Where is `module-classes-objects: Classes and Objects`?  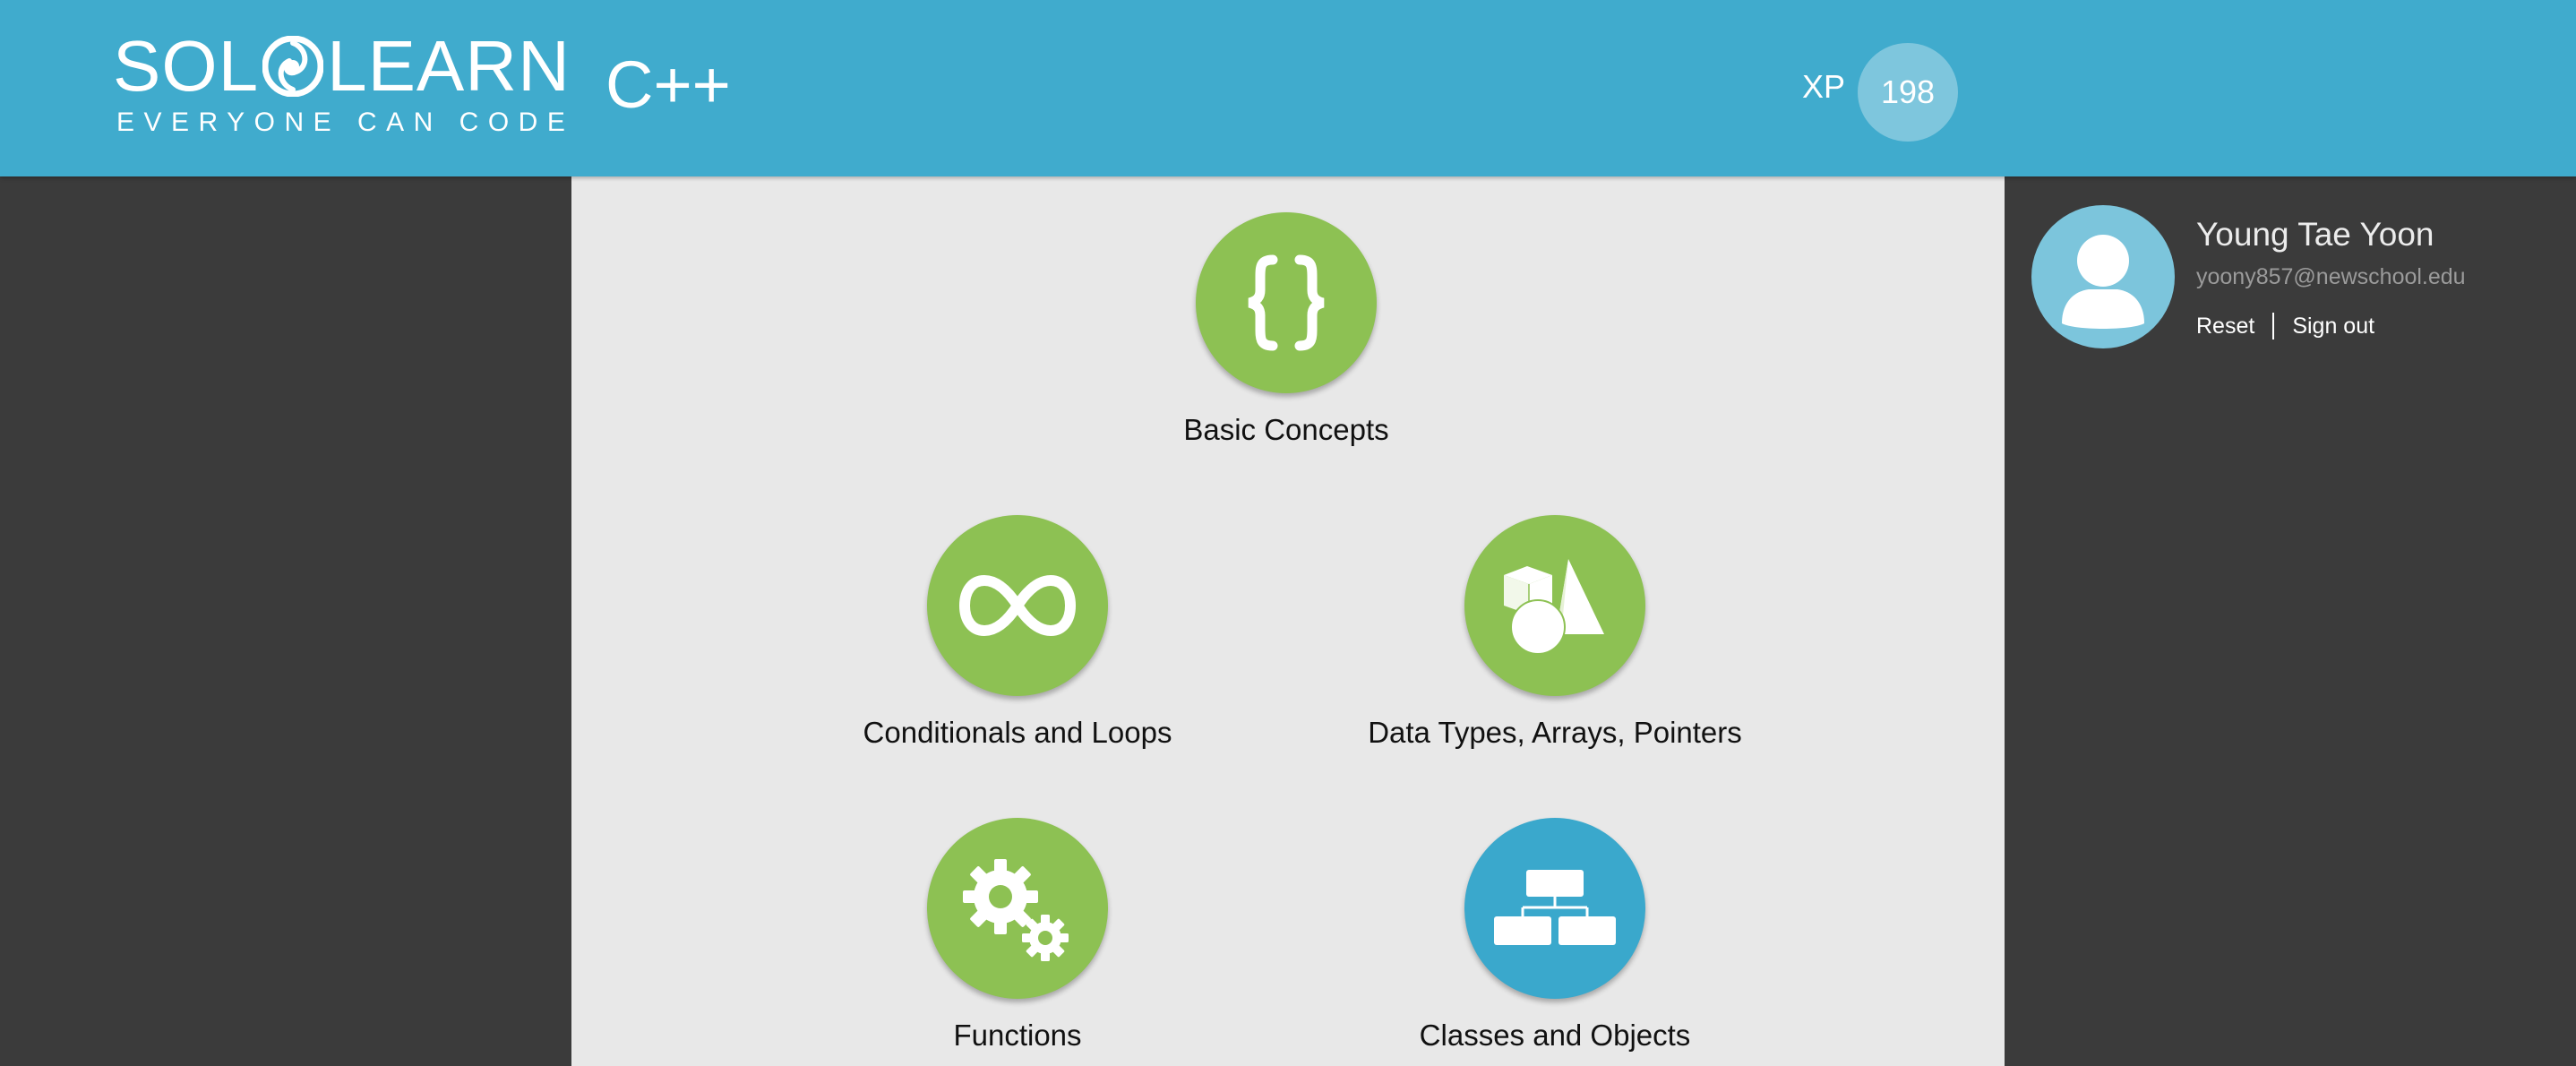 module-classes-objects: Classes and Objects is located at coordinates (1555, 938).